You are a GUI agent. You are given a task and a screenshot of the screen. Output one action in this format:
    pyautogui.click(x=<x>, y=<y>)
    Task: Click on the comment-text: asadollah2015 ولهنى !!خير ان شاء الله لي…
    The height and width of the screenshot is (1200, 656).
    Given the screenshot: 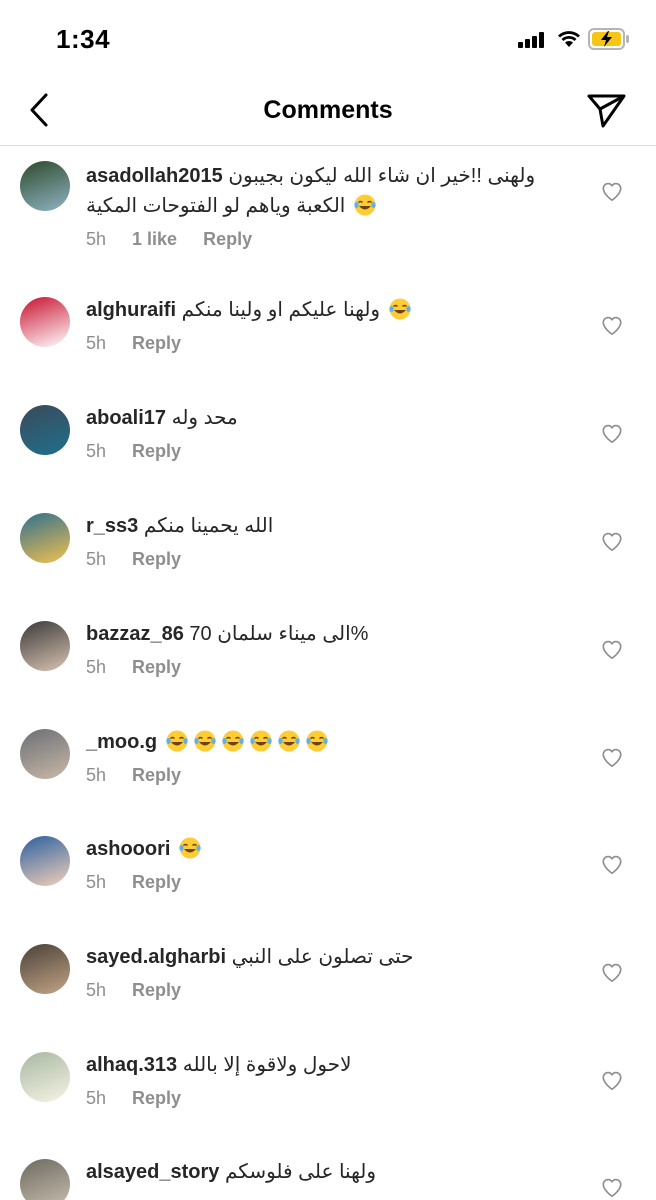 What is the action you would take?
    pyautogui.click(x=331, y=191)
    